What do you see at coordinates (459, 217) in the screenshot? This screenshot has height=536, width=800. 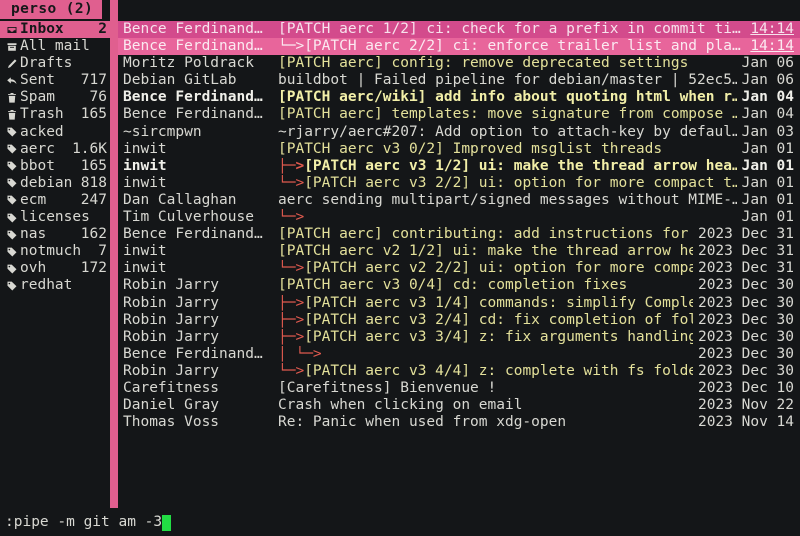 I see `message-row: Tim Culverhouse └─> Jan 01` at bounding box center [459, 217].